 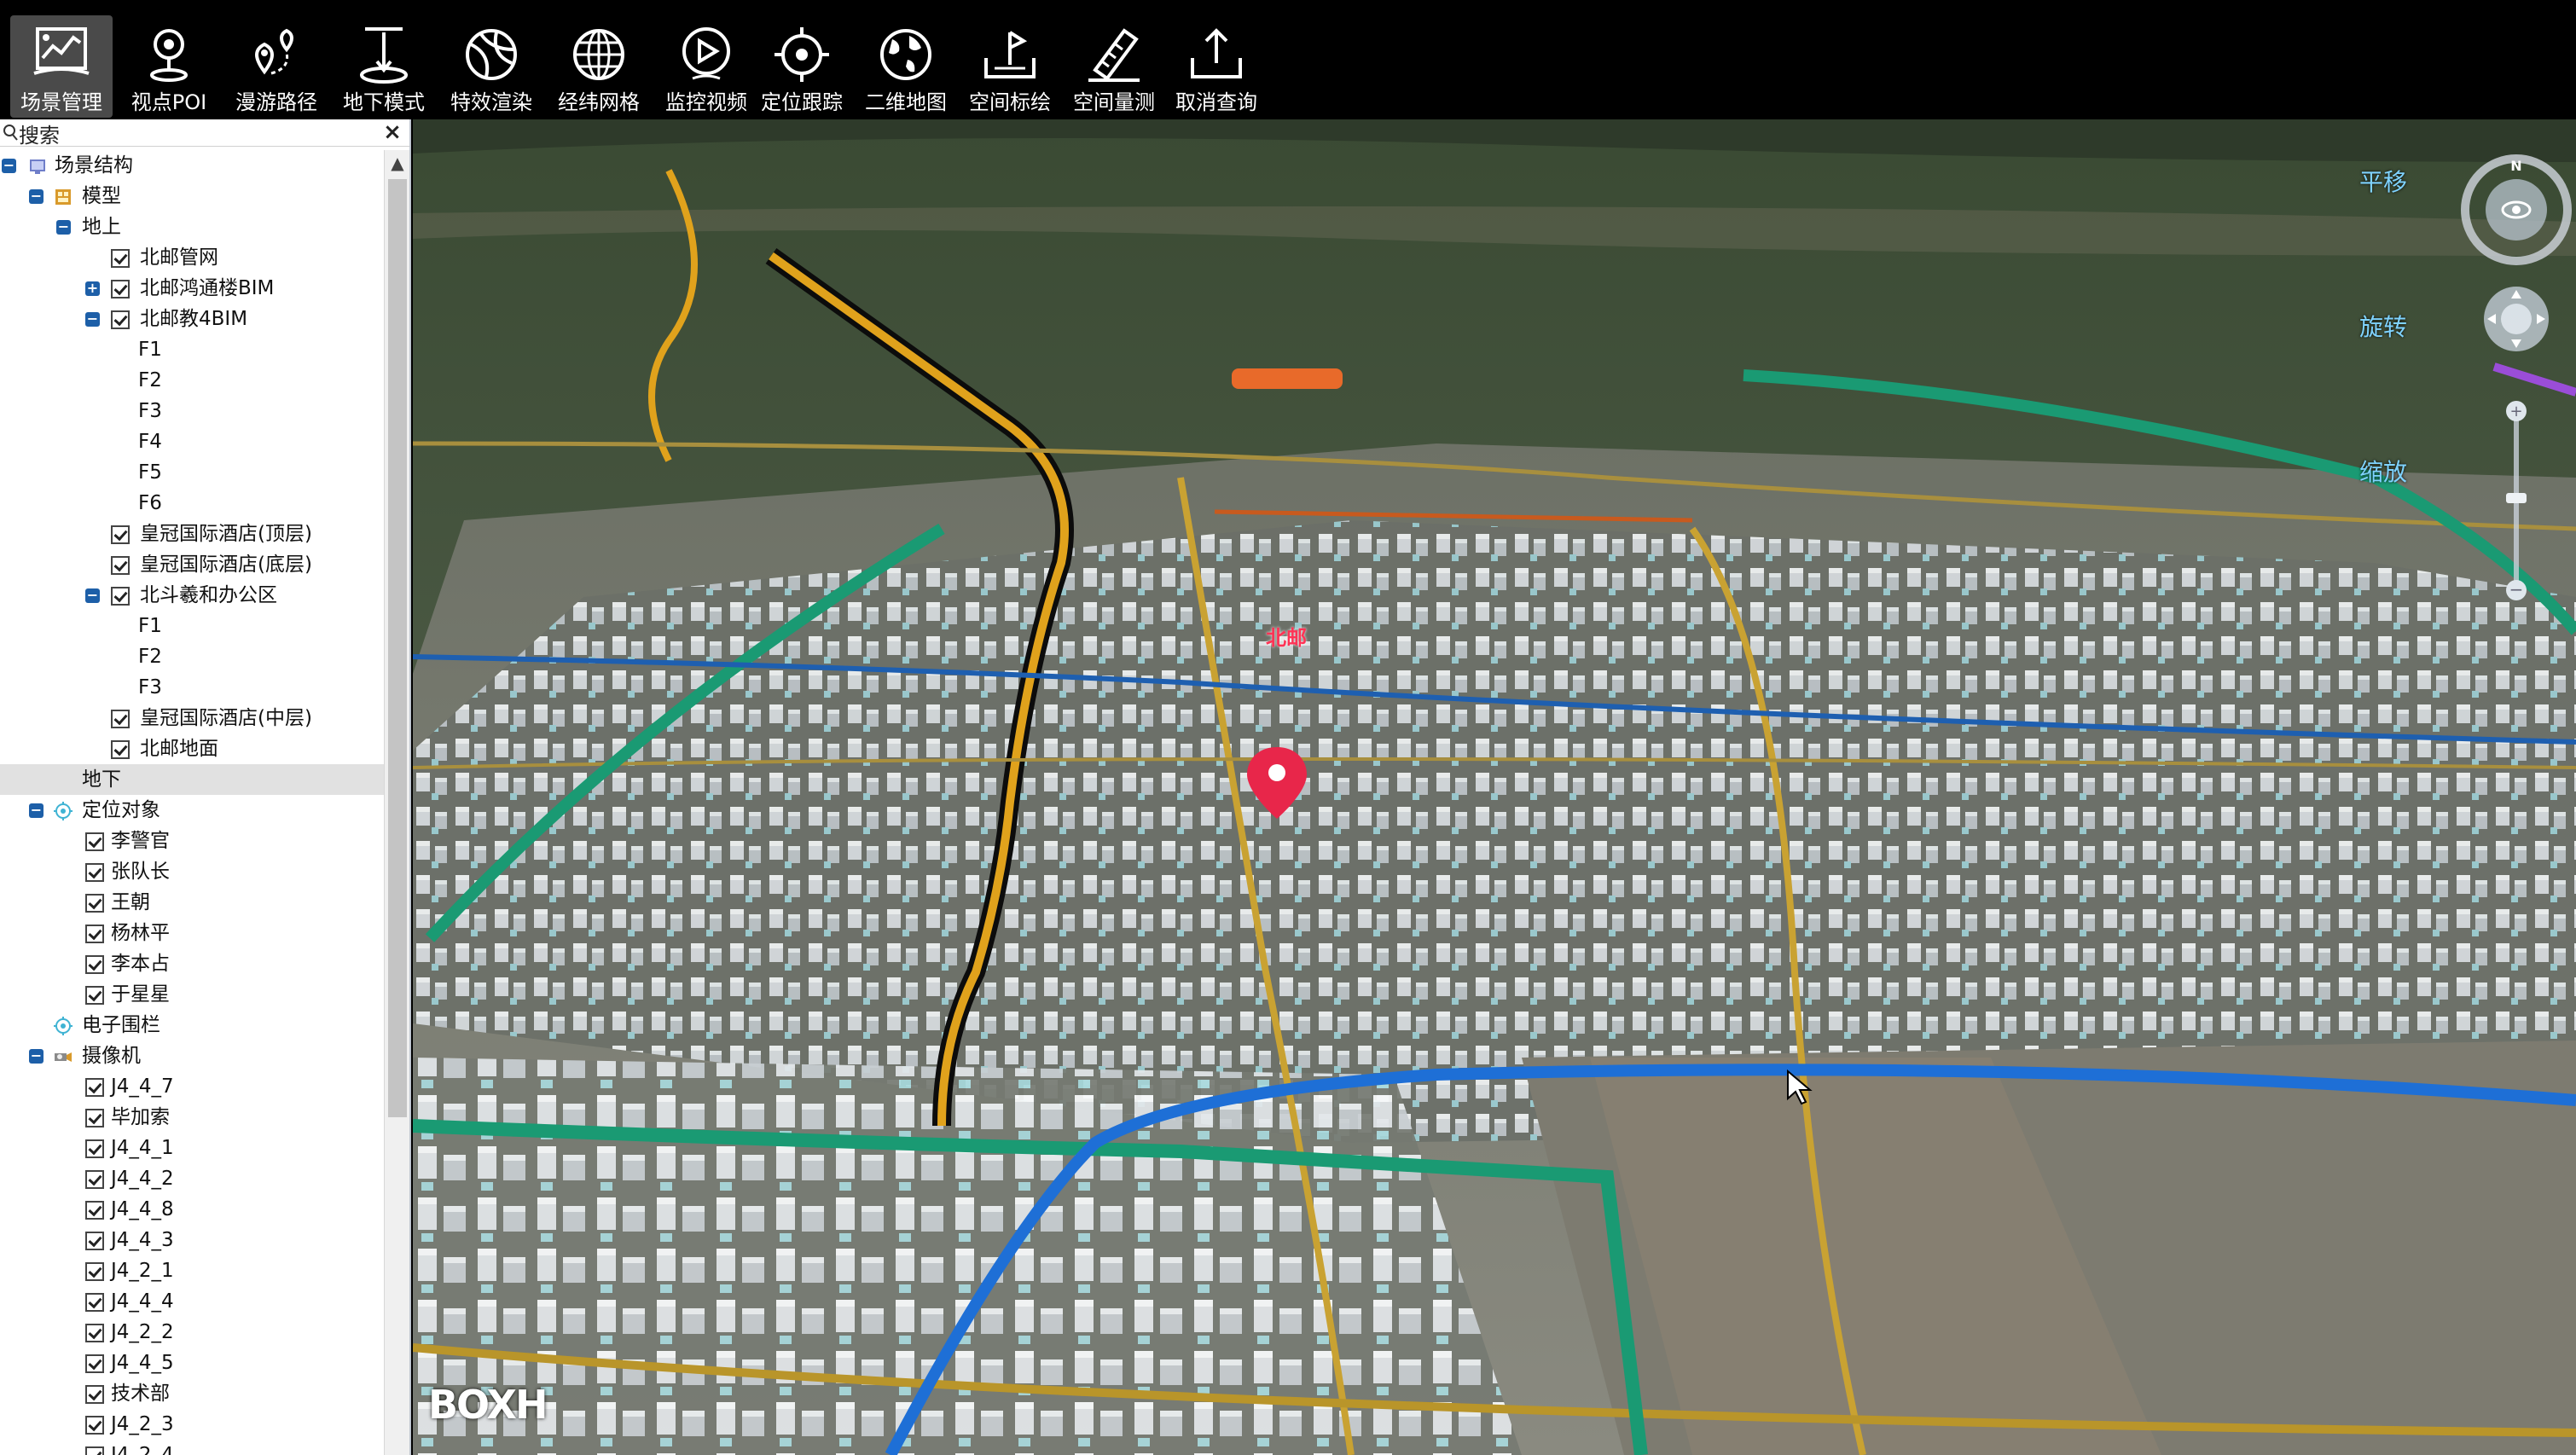 I want to click on tool-scene-manage: 场景管理, so click(x=61, y=66).